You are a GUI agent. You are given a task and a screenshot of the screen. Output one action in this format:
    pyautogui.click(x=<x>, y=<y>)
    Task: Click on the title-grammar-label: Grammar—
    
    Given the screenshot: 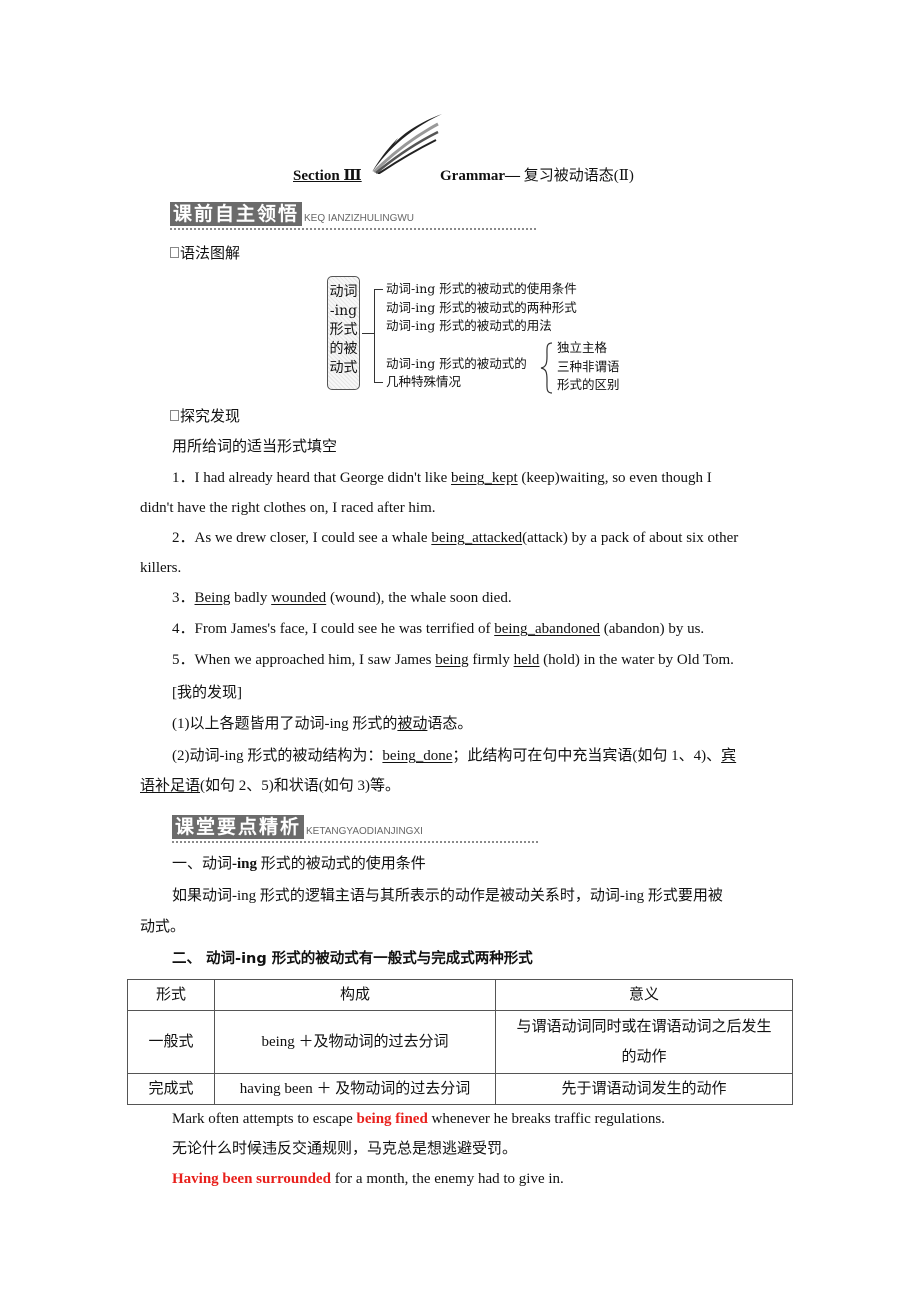 What is the action you would take?
    pyautogui.click(x=480, y=176)
    